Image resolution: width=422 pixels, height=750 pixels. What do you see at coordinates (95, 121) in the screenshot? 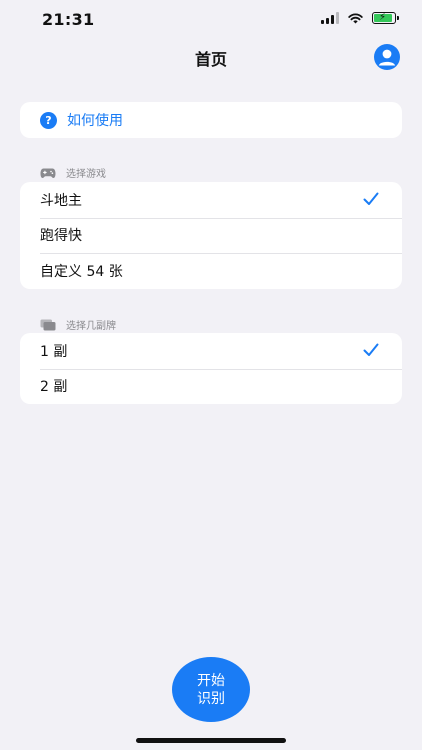
I see `how-to-use-label: 如何使用` at bounding box center [95, 121].